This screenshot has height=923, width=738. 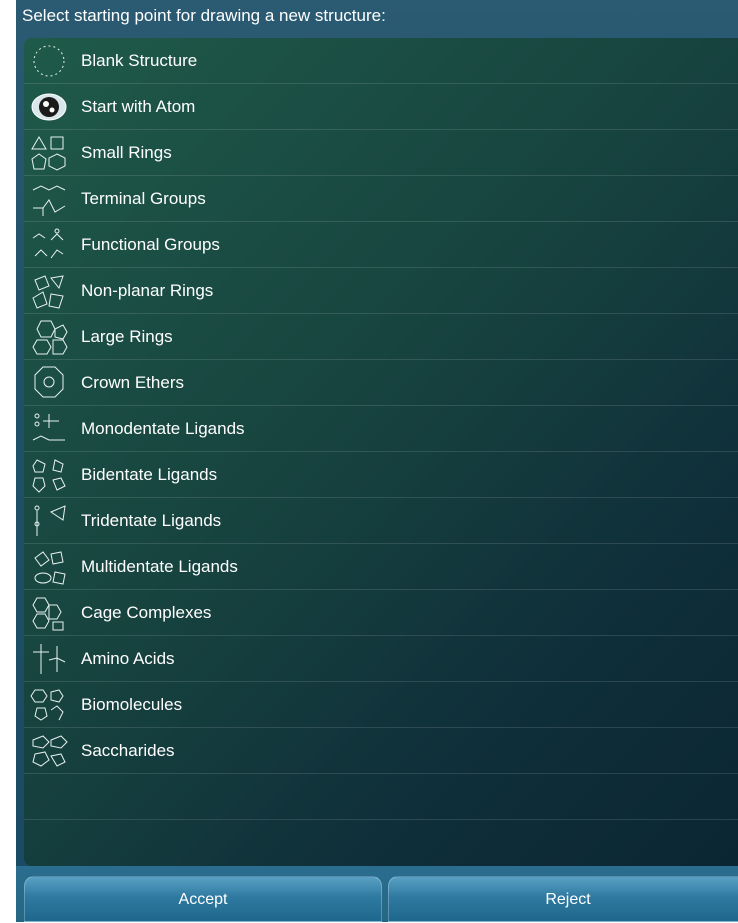 What do you see at coordinates (49, 705) in the screenshot?
I see `biomolecules-icon` at bounding box center [49, 705].